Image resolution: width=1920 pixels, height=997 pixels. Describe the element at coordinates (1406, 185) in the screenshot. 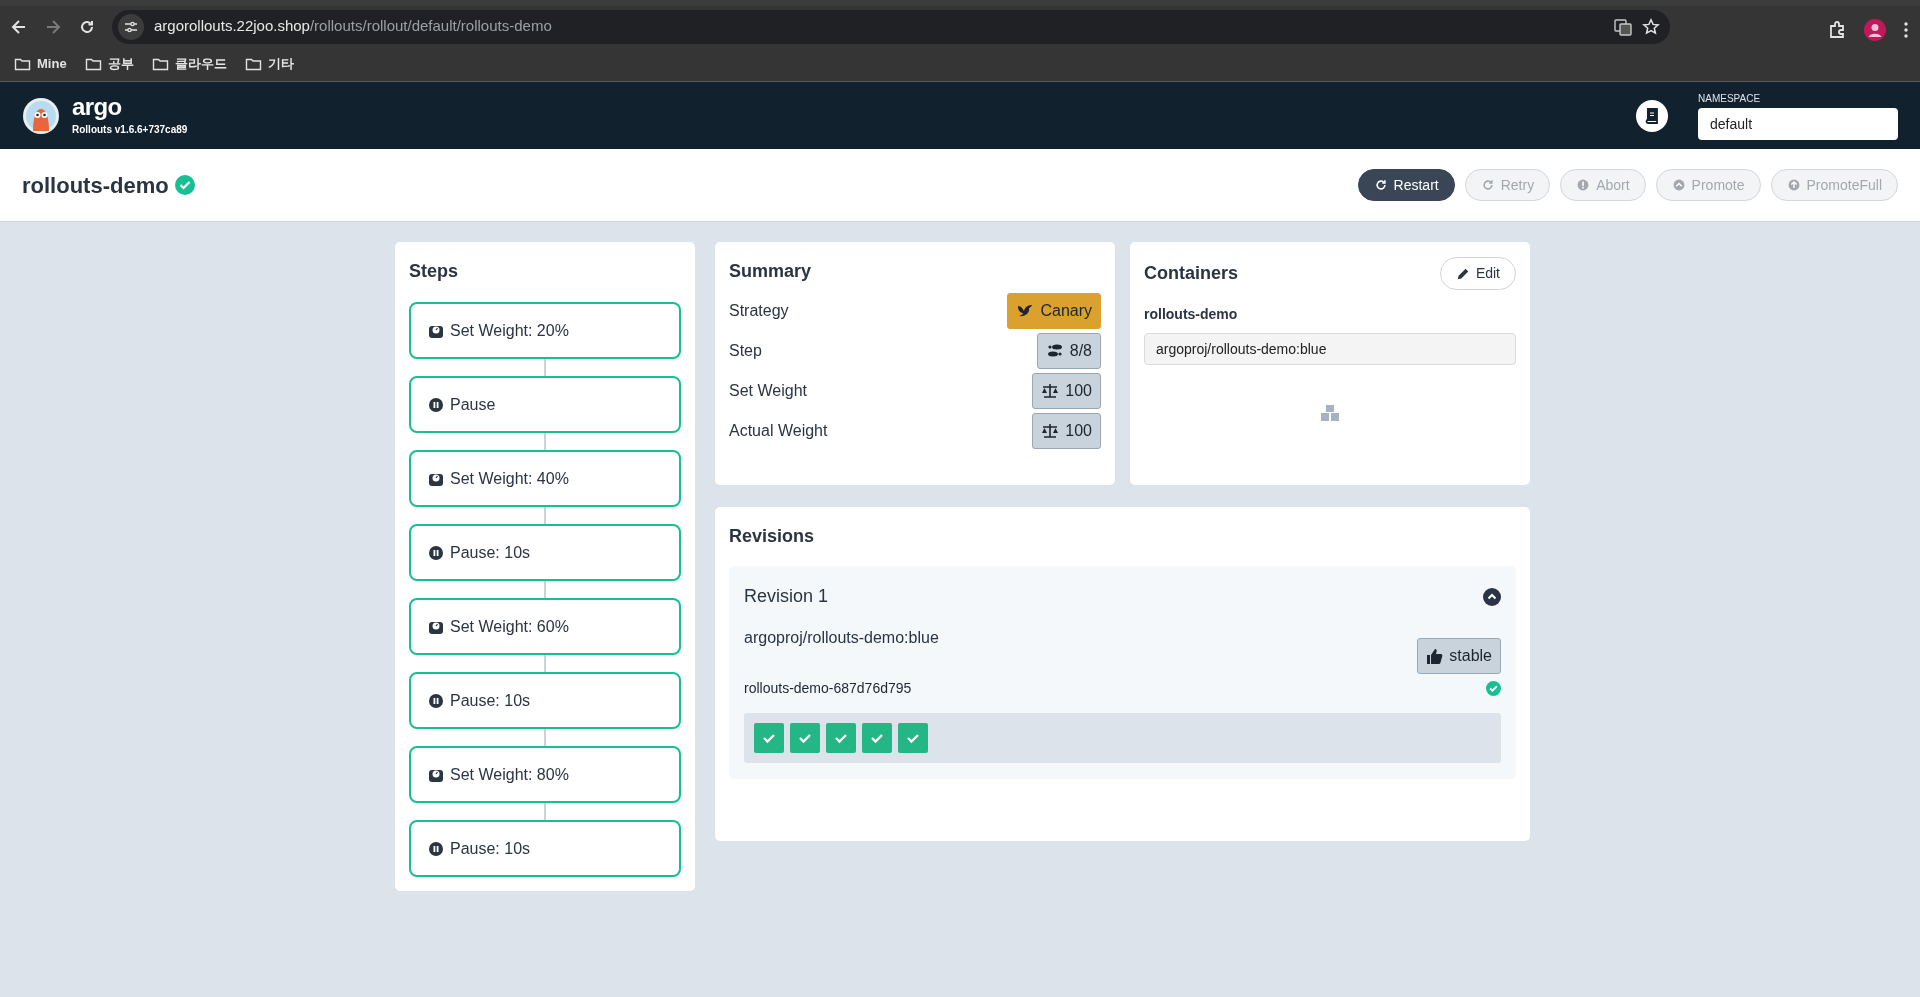

I see `restart-button: Restart` at that location.